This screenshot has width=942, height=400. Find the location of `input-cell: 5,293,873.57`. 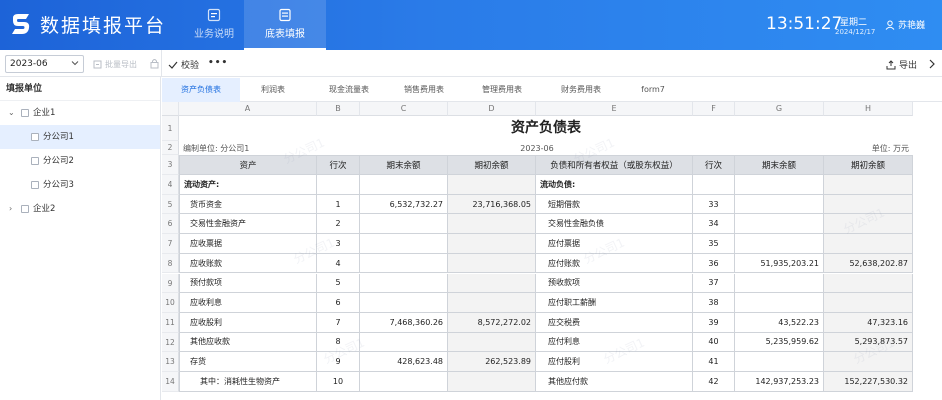

input-cell: 5,293,873.57 is located at coordinates (868, 342).